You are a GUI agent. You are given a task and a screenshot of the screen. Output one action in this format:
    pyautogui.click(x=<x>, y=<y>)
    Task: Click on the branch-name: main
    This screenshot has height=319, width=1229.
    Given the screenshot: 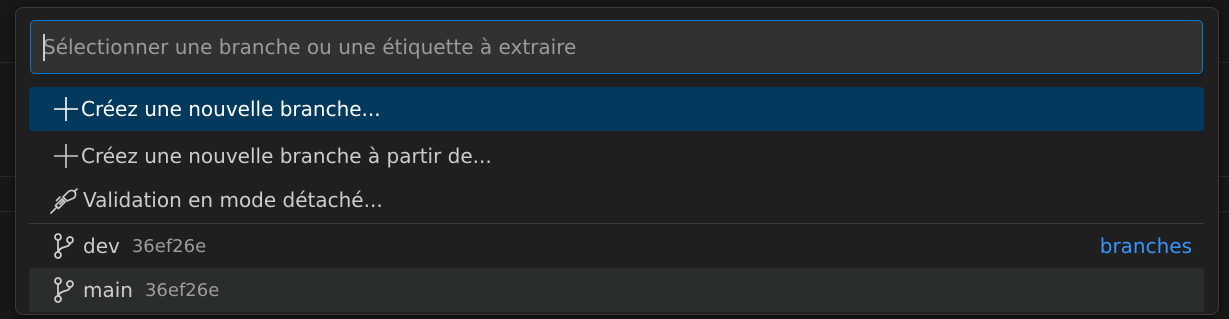 What is the action you would take?
    pyautogui.click(x=108, y=290)
    